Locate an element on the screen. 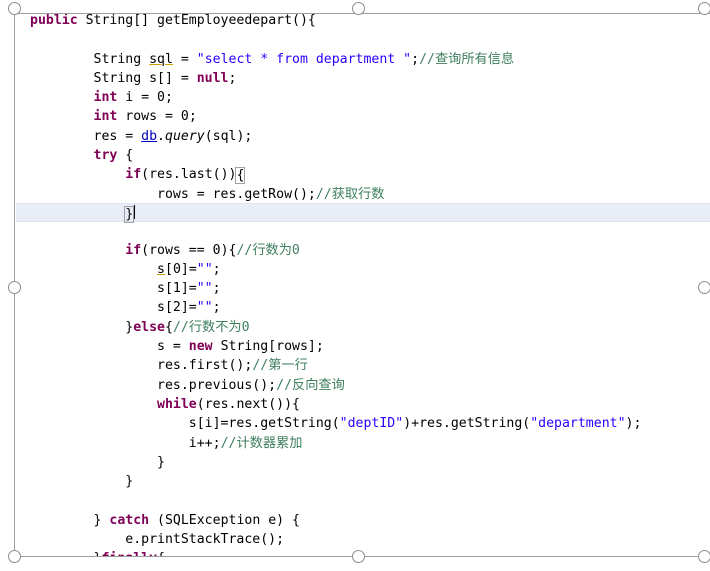  code-token-plain: = is located at coordinates (184, 59).